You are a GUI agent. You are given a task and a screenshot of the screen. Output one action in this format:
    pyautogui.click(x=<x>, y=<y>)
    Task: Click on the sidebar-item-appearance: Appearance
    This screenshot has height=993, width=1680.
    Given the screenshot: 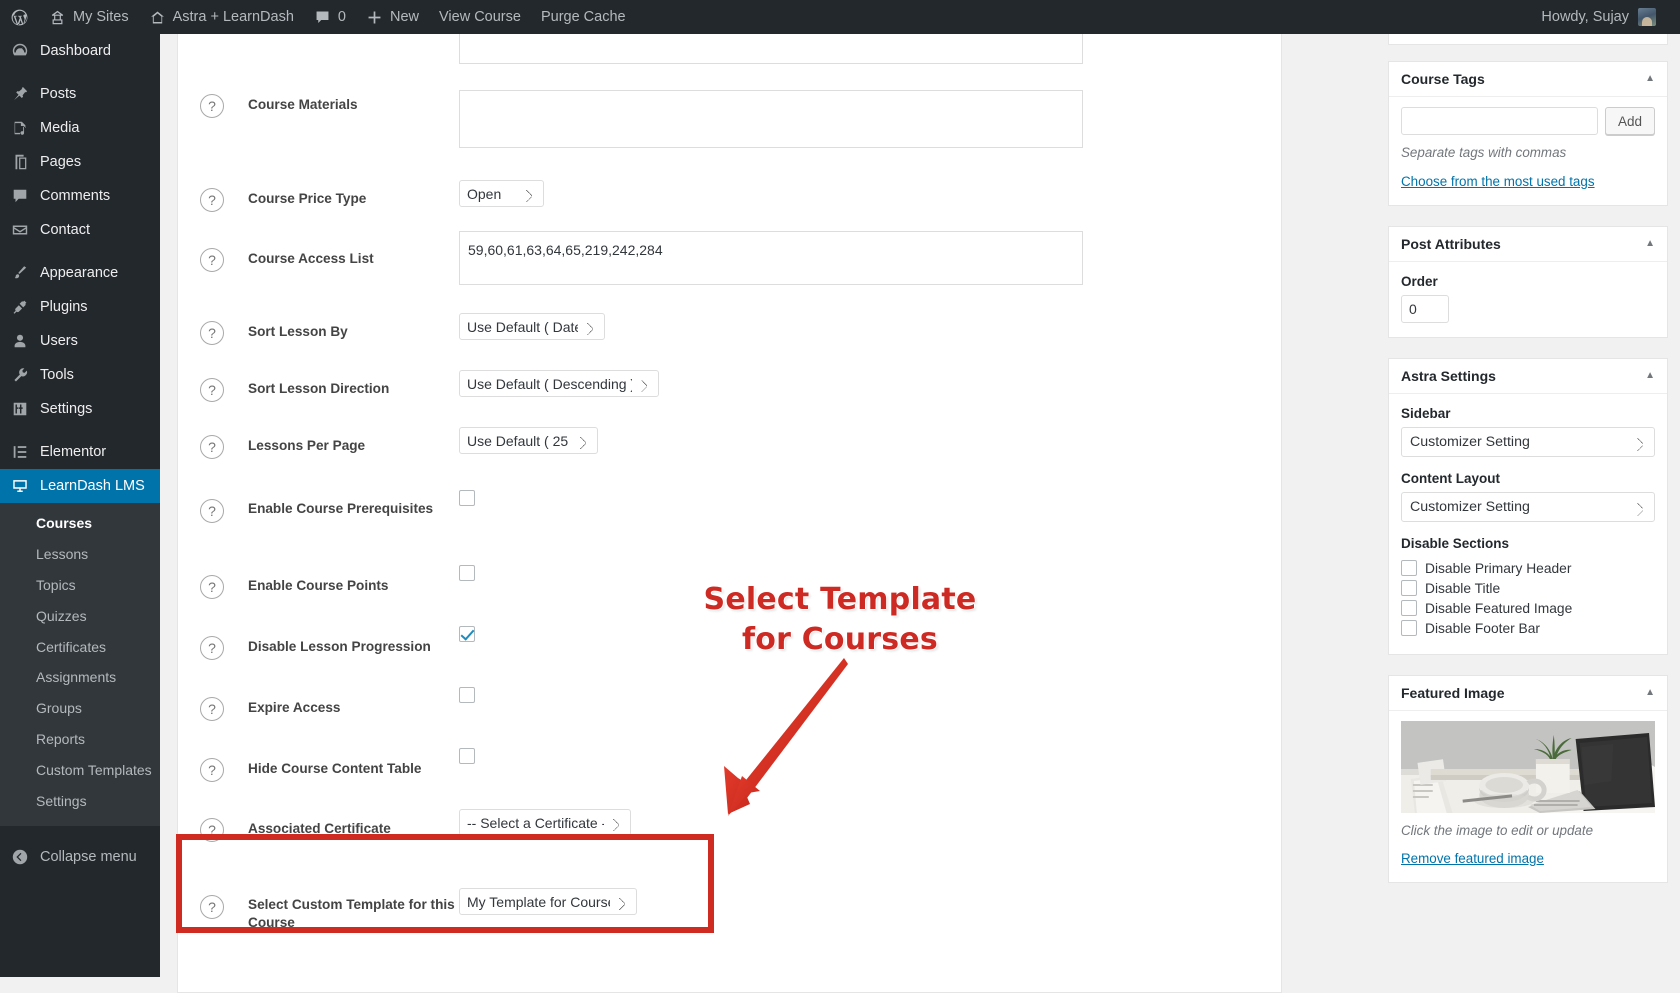 What is the action you would take?
    pyautogui.click(x=80, y=273)
    